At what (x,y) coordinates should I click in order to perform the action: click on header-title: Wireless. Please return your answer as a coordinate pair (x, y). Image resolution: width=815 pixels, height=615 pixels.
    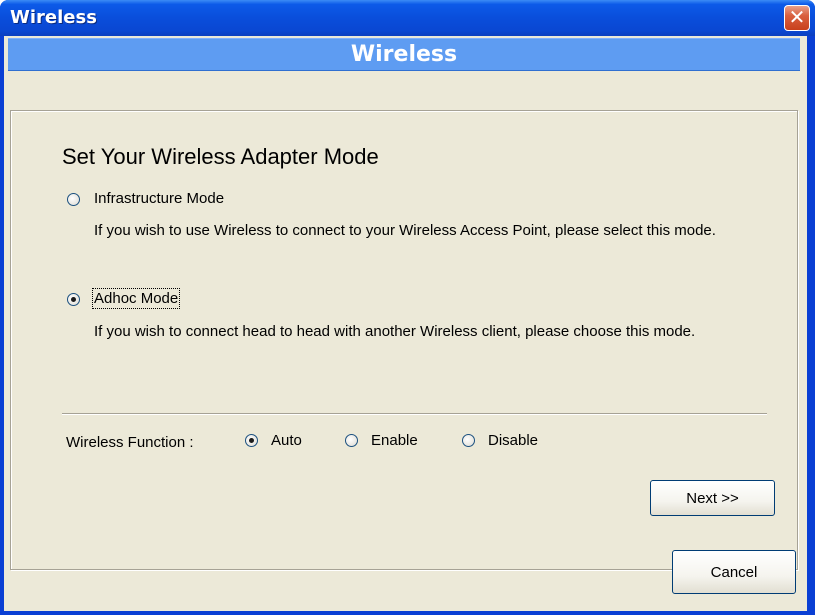
    Looking at the image, I should click on (404, 54).